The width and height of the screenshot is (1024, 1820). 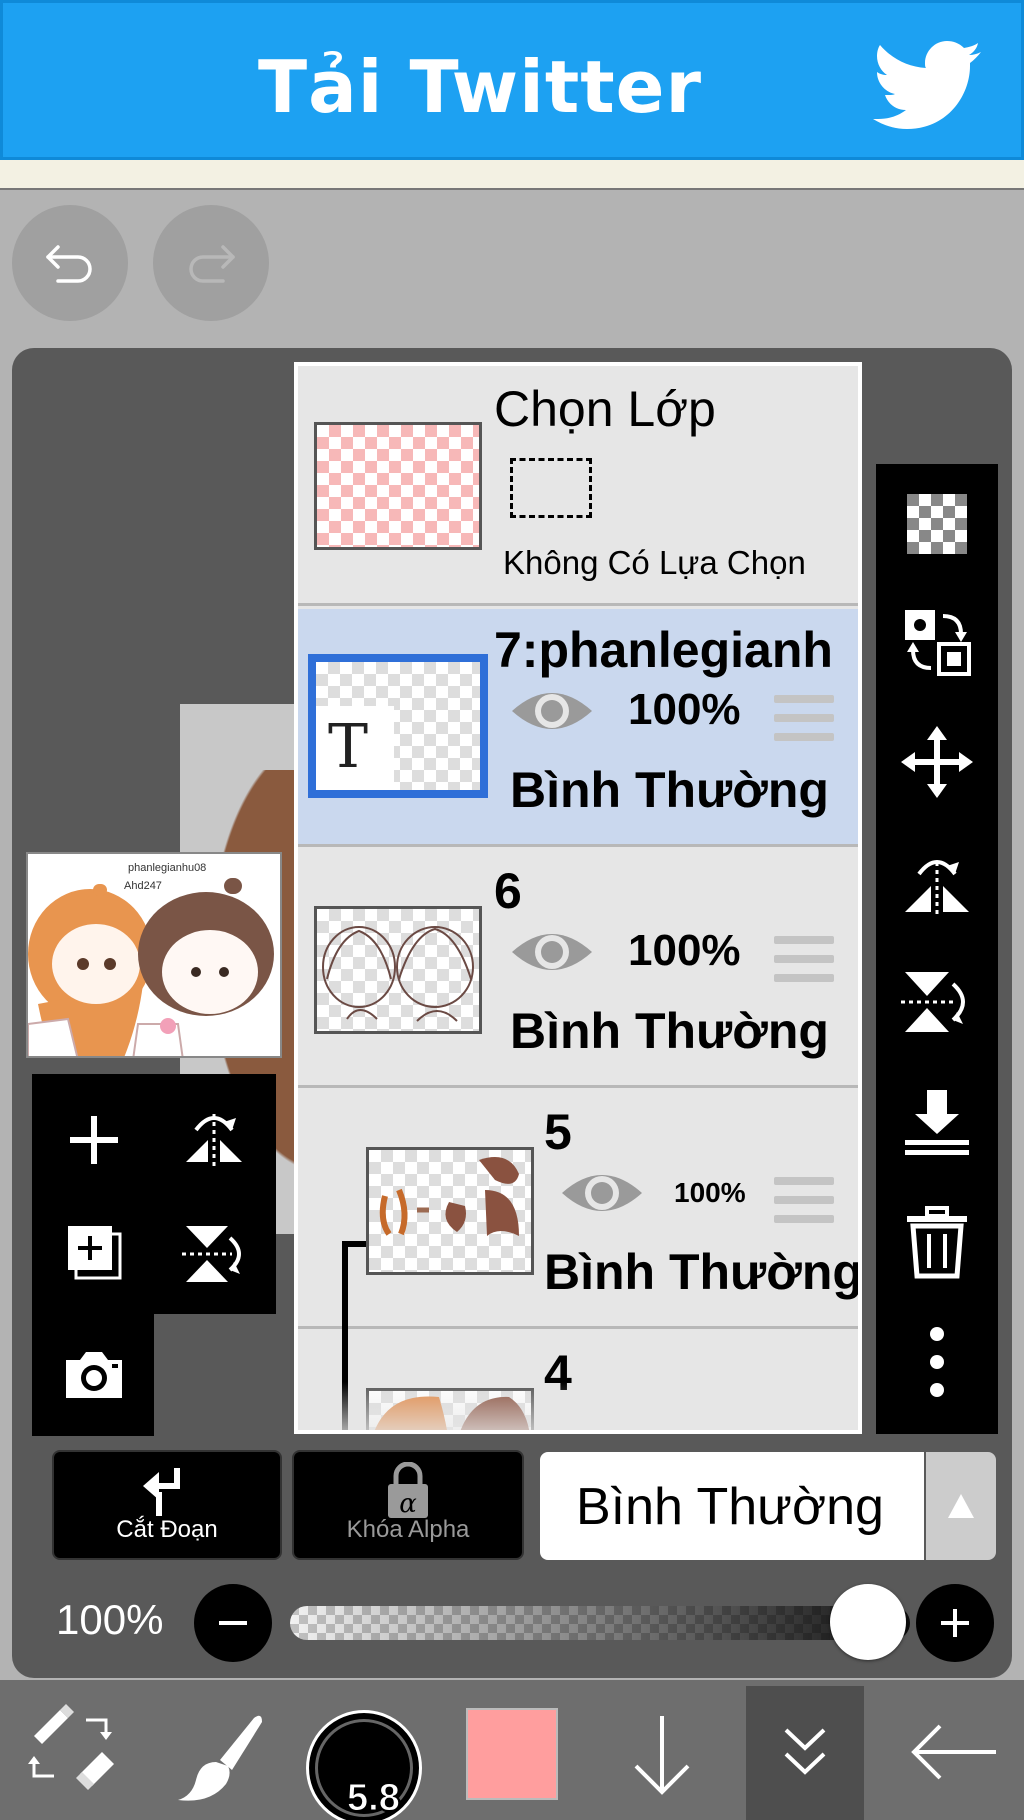 What do you see at coordinates (154, 955) in the screenshot?
I see `canvas-thumbnail: phanlegianhu08 Ahd247` at bounding box center [154, 955].